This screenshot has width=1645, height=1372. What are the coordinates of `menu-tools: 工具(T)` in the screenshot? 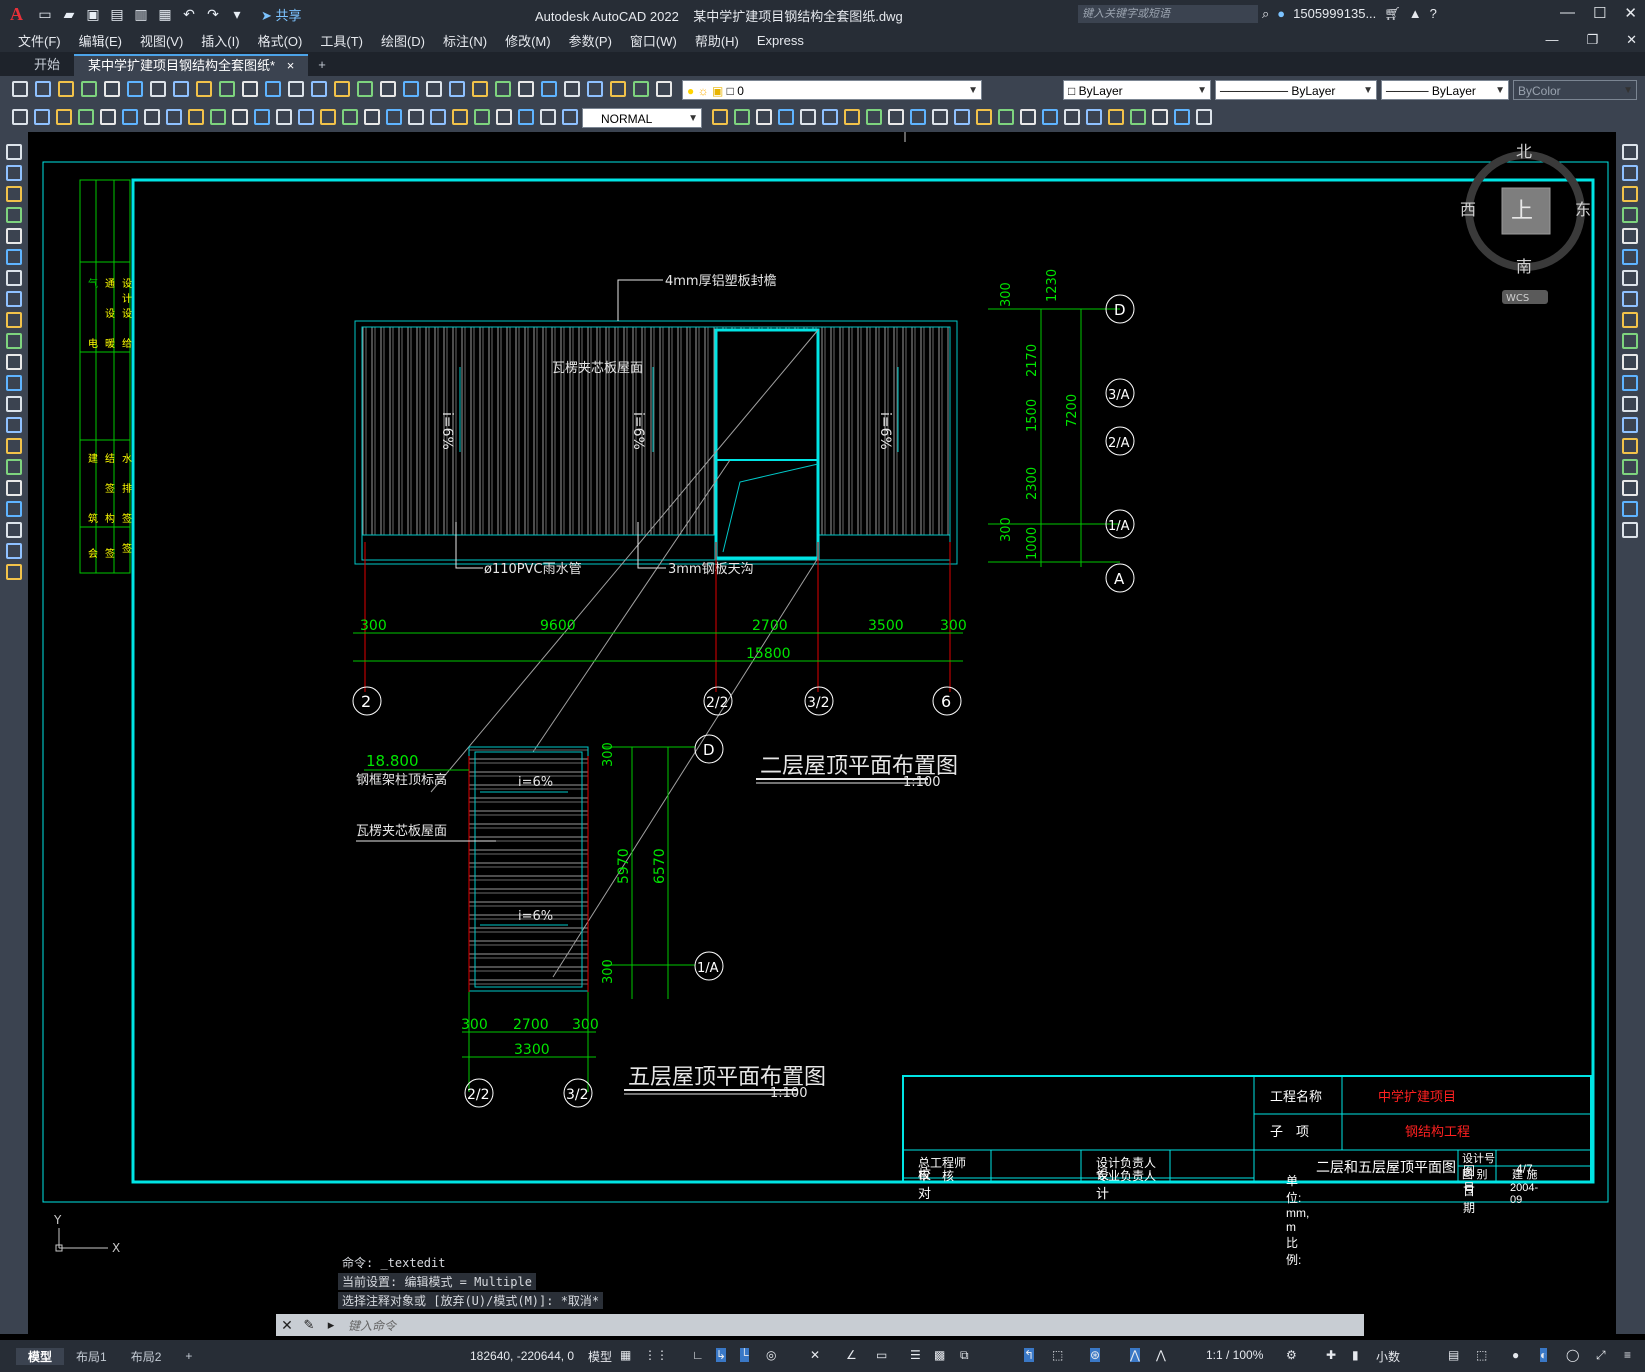 It's located at (341, 40).